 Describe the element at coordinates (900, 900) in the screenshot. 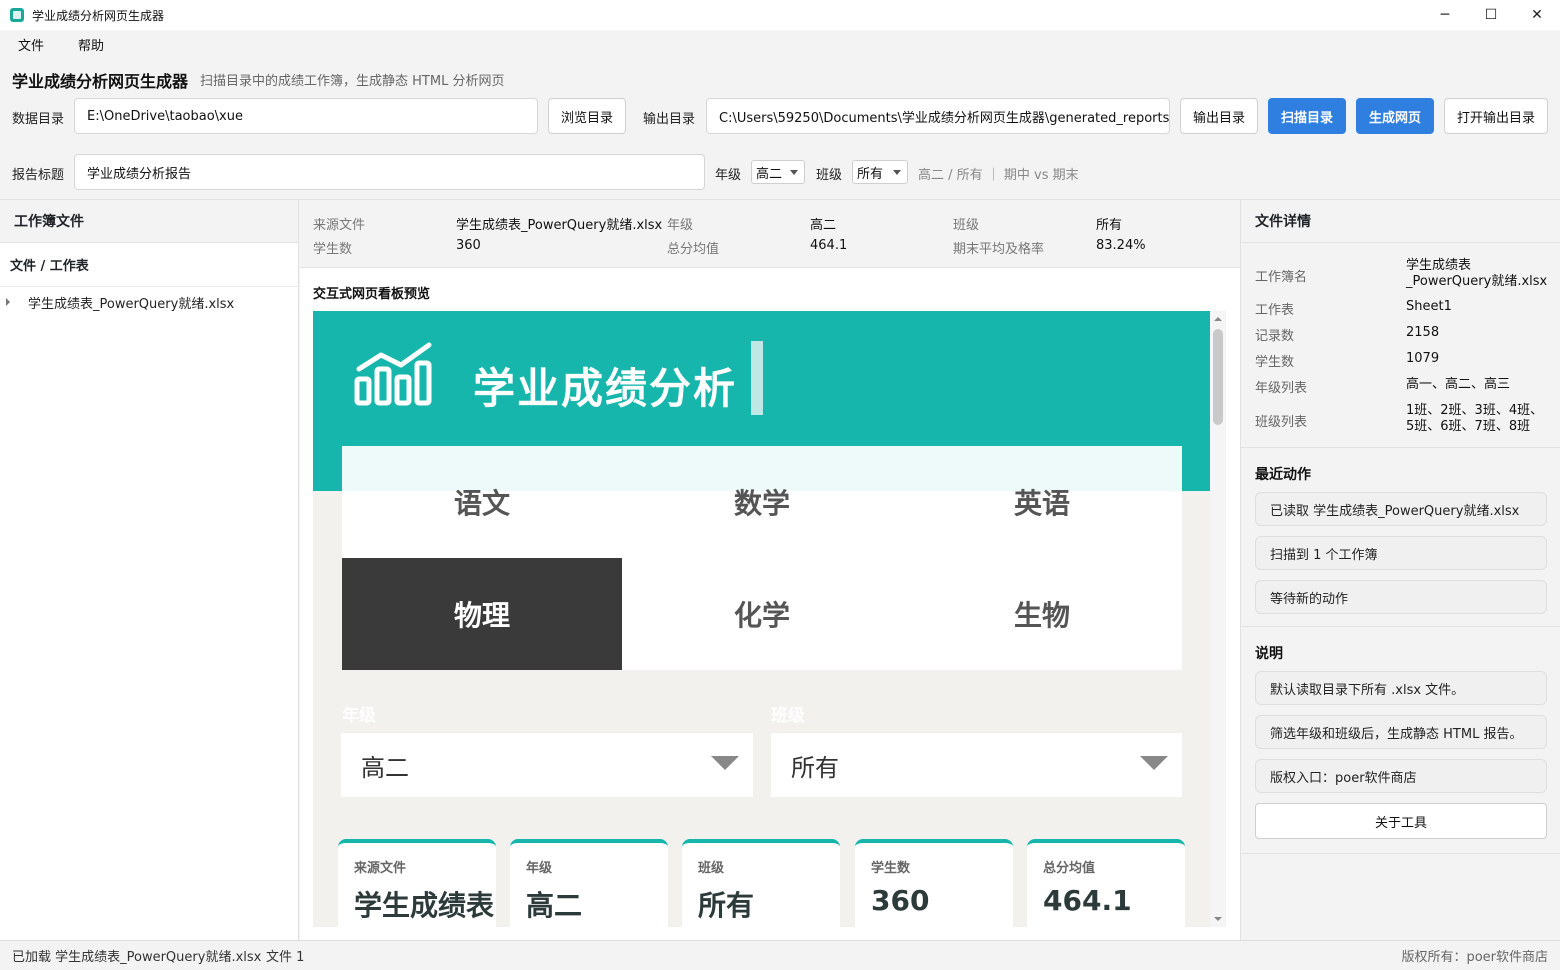

I see `kpi-card-value: 360` at that location.